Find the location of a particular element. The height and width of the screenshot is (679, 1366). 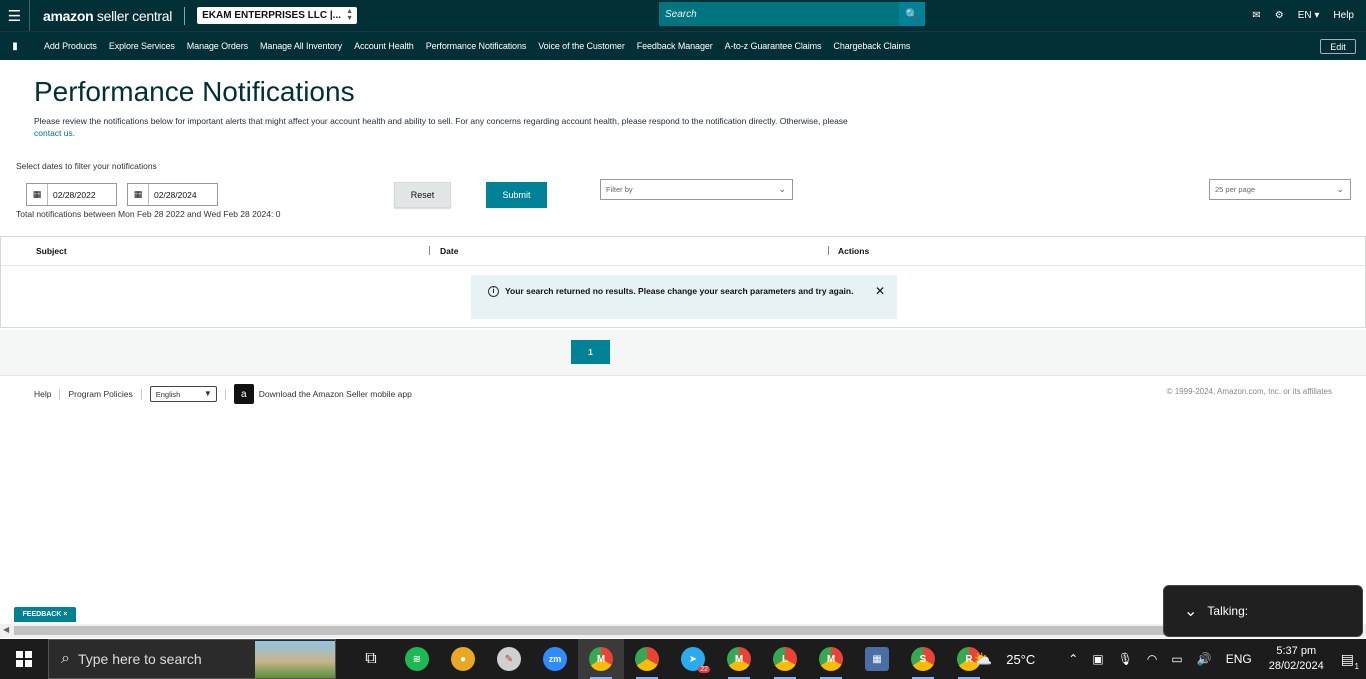

chrome-icon is located at coordinates (647, 659).